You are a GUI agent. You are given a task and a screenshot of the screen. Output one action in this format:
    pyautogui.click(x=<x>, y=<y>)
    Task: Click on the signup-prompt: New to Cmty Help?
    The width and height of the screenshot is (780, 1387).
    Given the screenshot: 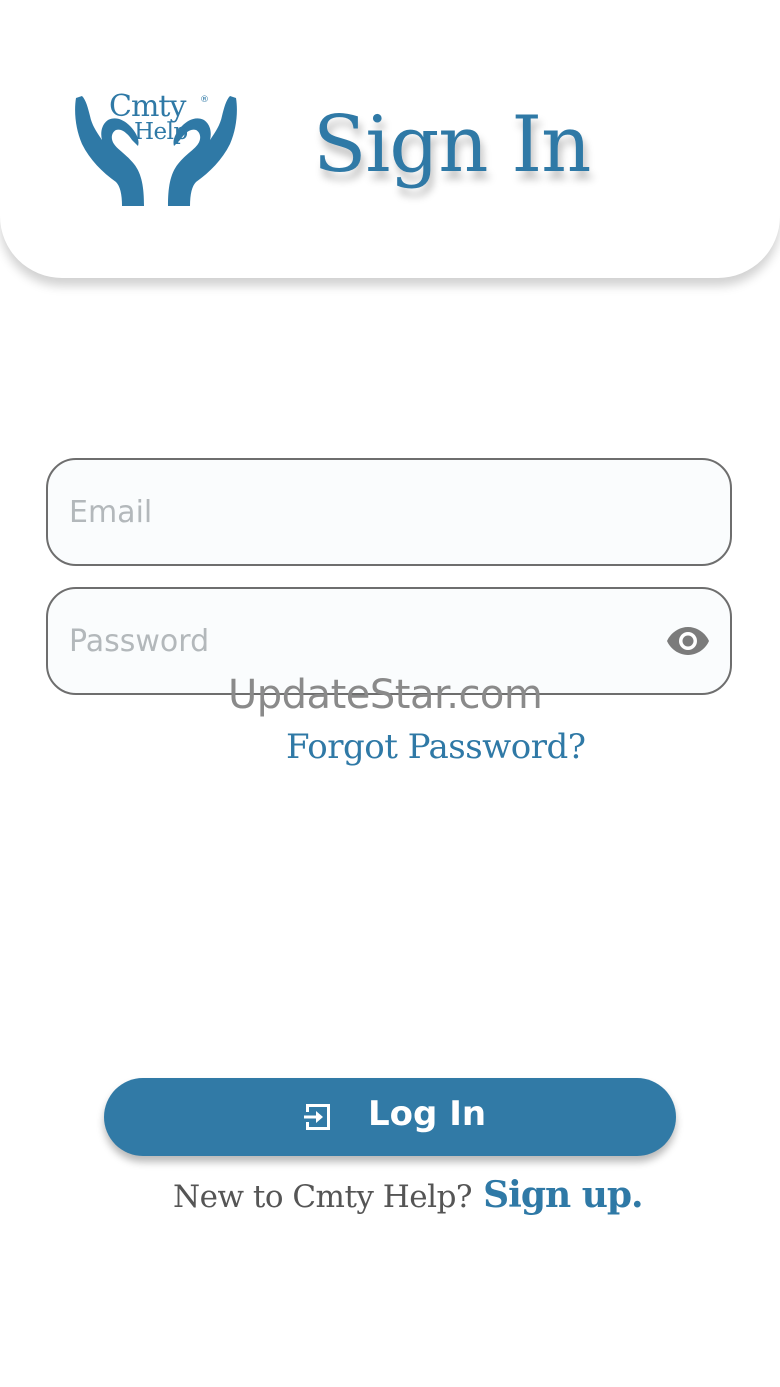 What is the action you would take?
    pyautogui.click(x=323, y=1197)
    